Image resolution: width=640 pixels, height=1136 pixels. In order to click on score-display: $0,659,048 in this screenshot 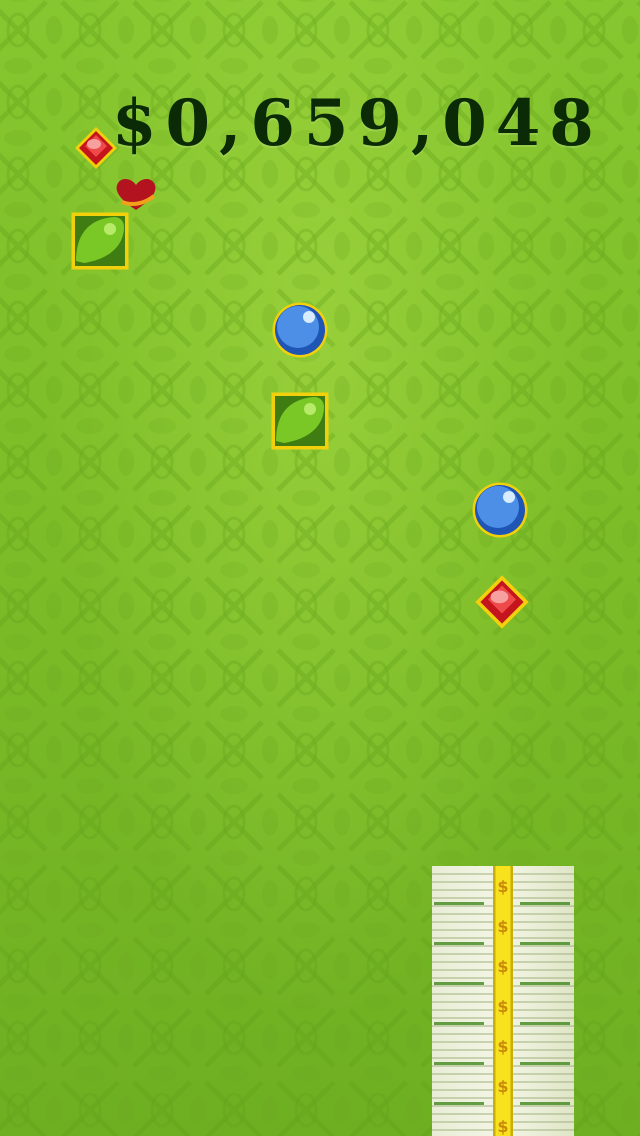, I will do `click(357, 123)`.